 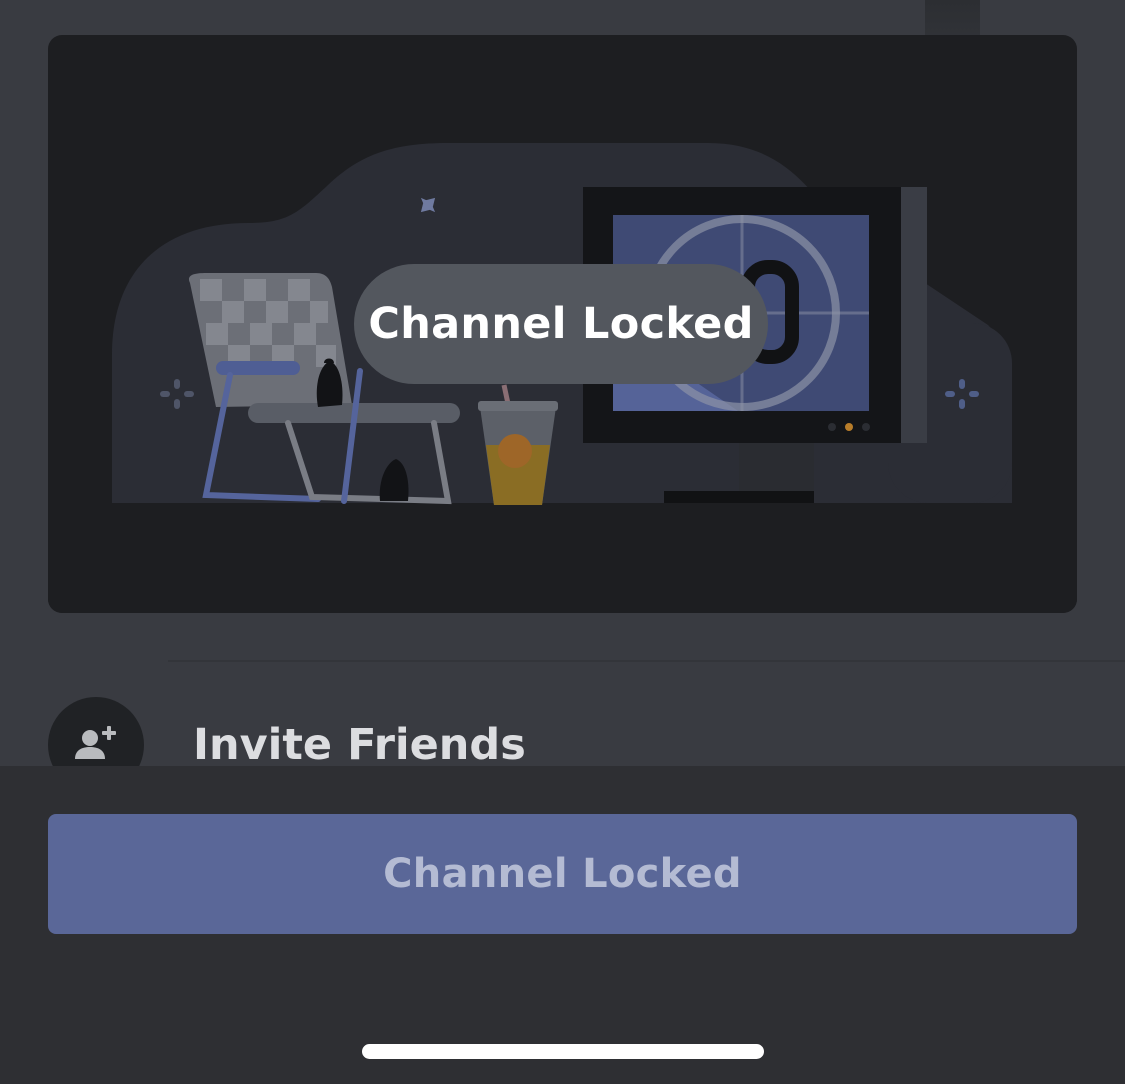 What do you see at coordinates (518, 406) in the screenshot?
I see `drink-lid` at bounding box center [518, 406].